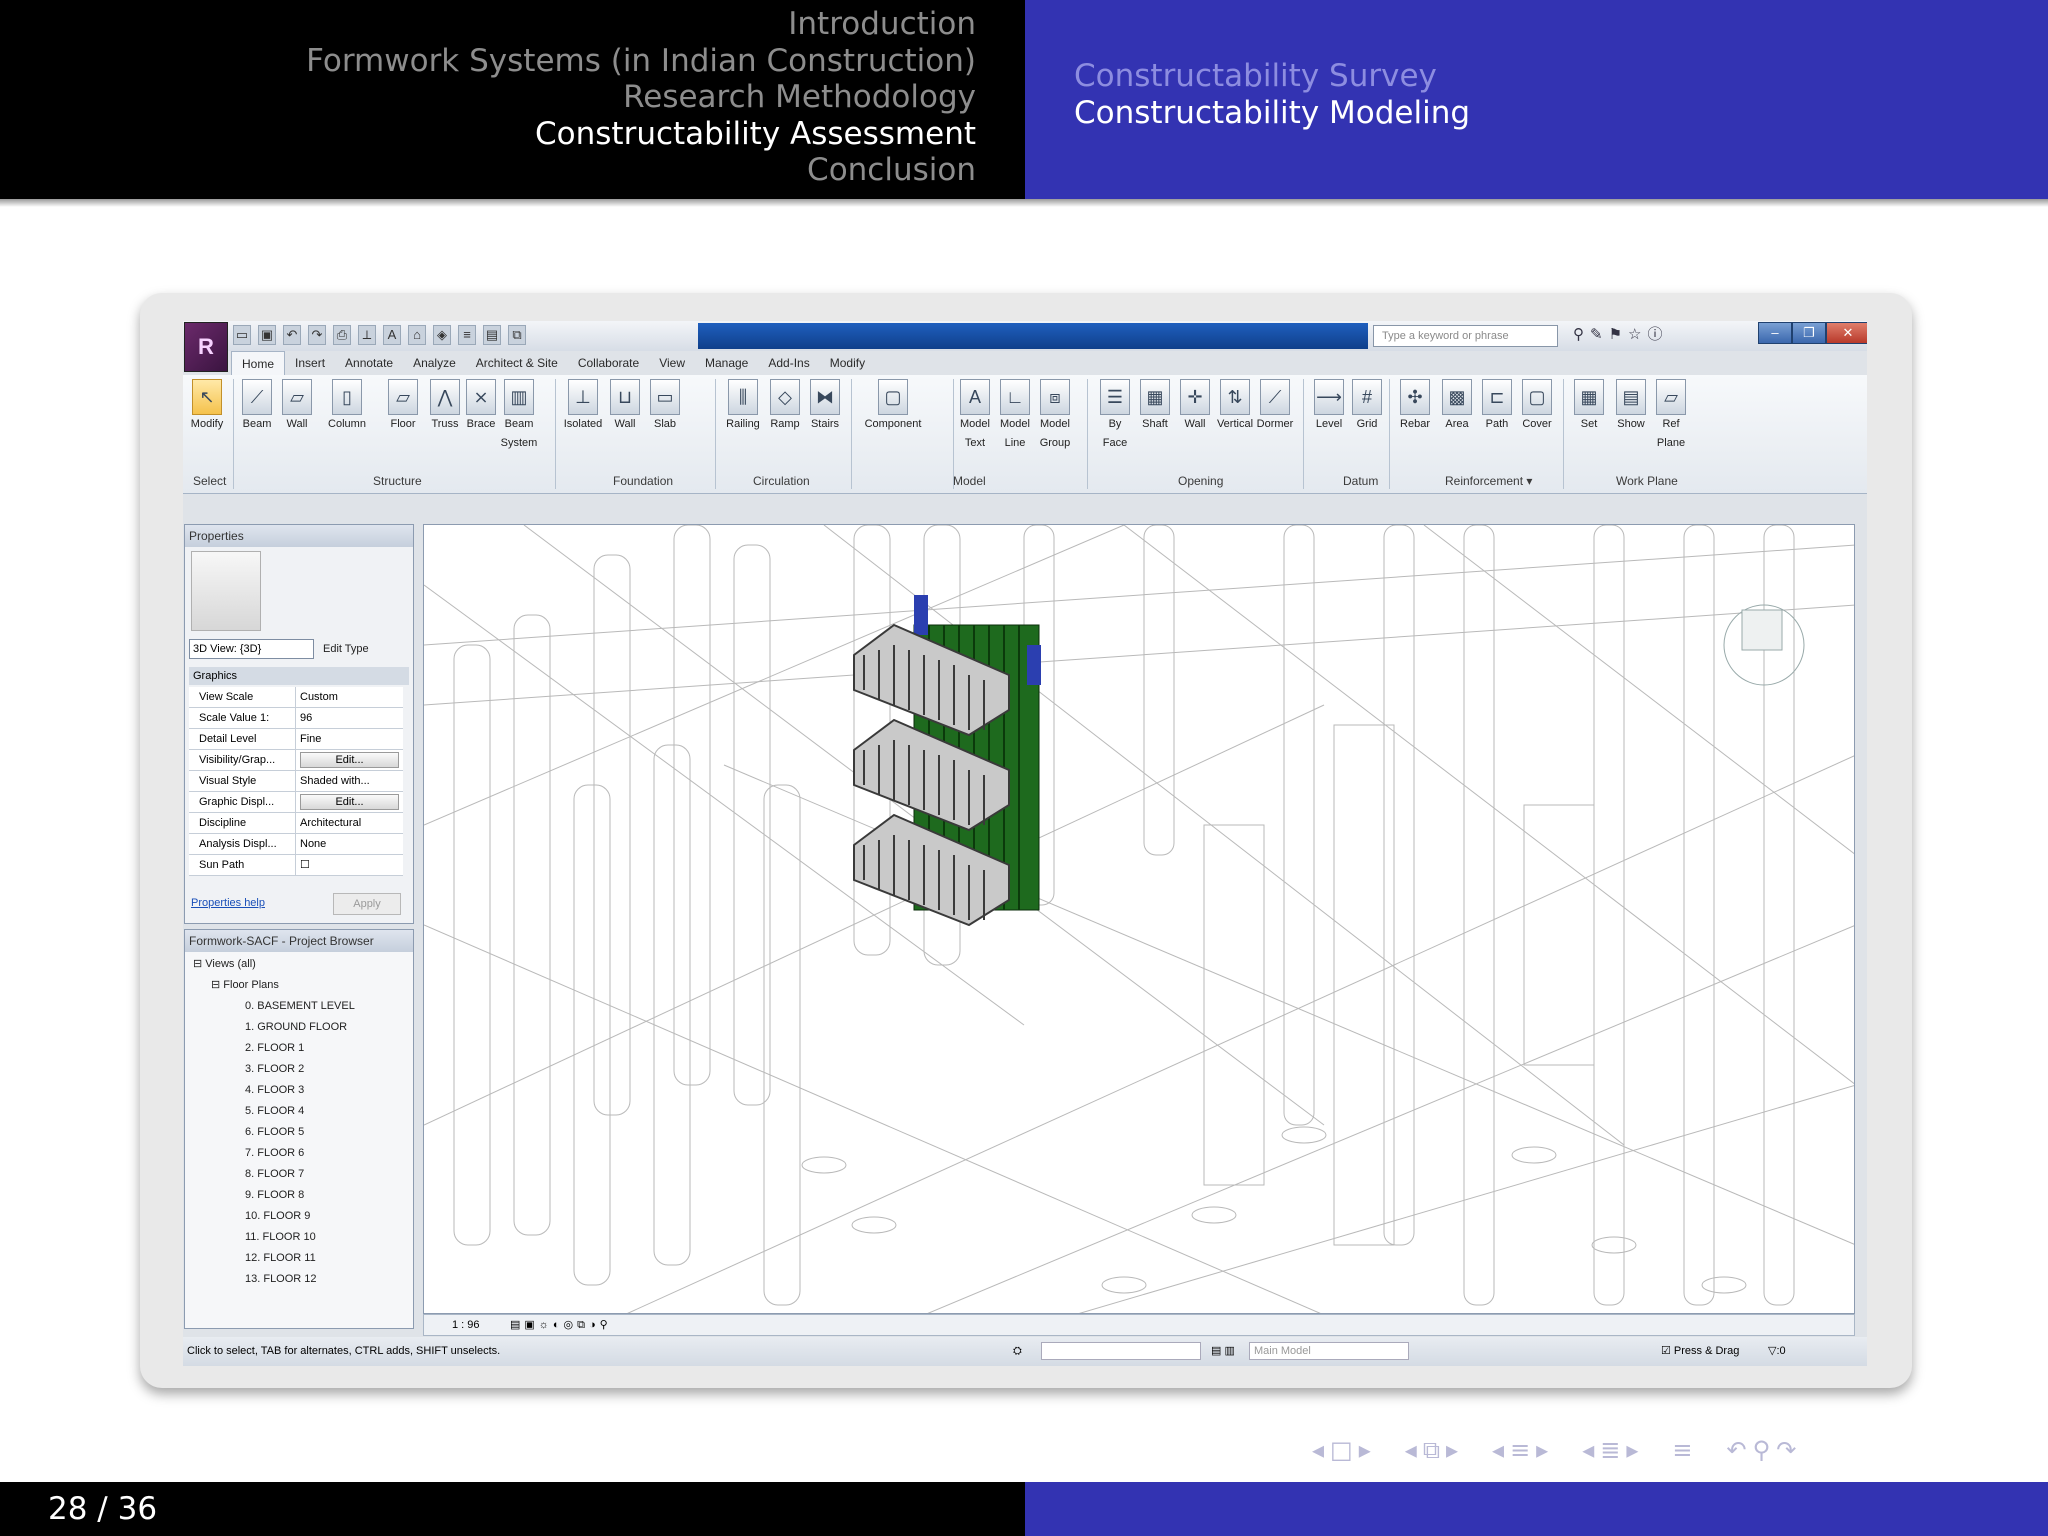 This screenshot has width=2048, height=1536. What do you see at coordinates (274, 1132) in the screenshot?
I see `floor-plan-item: 6. FLOOR 5` at bounding box center [274, 1132].